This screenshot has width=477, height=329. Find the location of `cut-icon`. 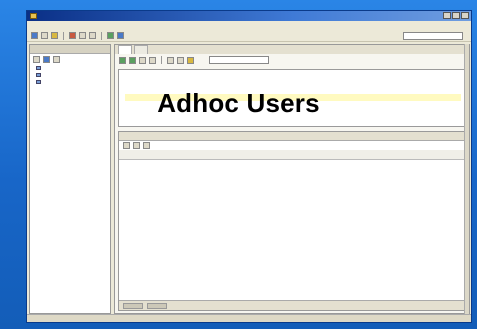

cut-icon is located at coordinates (72, 35).